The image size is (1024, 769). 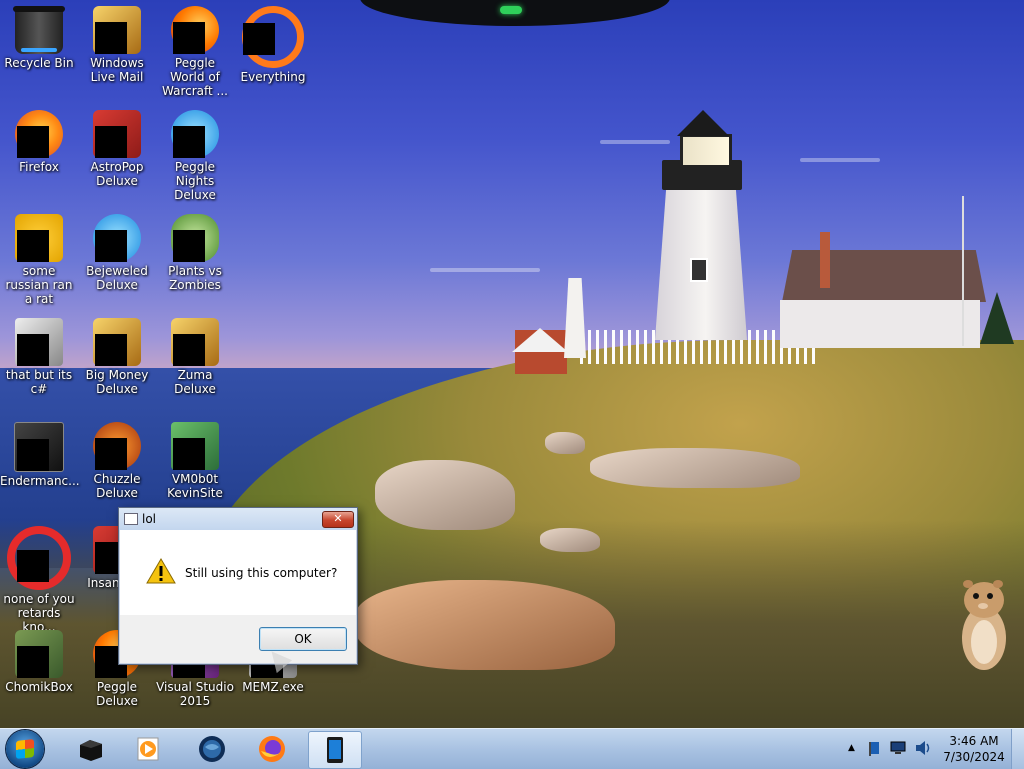 I want to click on desktop-icon-chomikbox: ChomikBox, so click(x=39, y=660).